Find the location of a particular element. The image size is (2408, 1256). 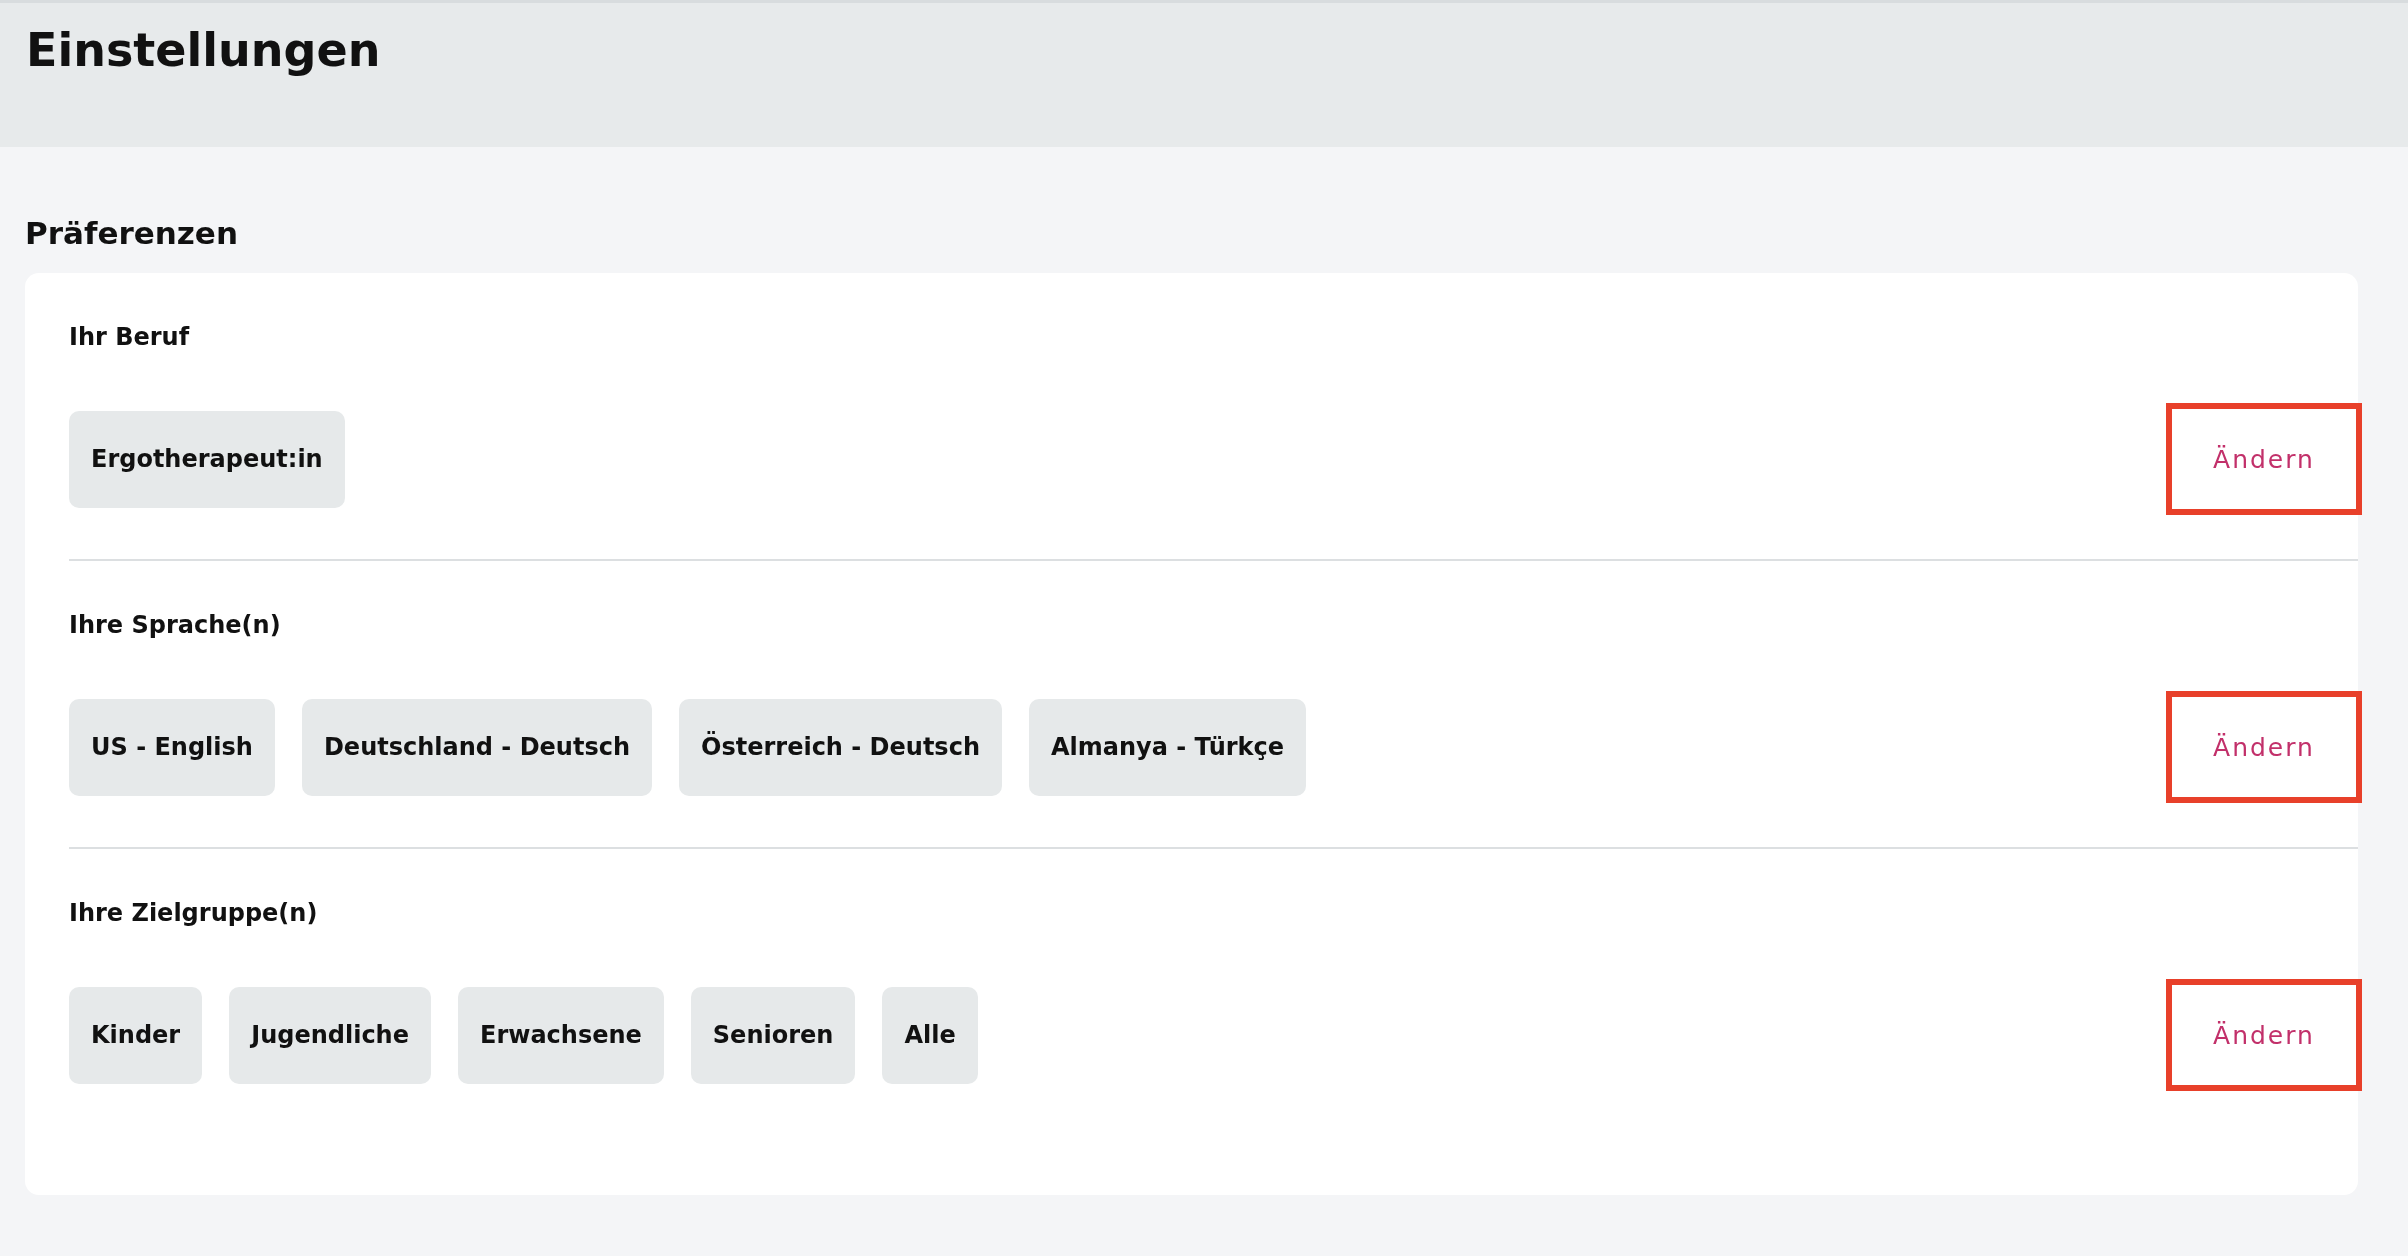

preference-tag: Erwachsene is located at coordinates (561, 1035).